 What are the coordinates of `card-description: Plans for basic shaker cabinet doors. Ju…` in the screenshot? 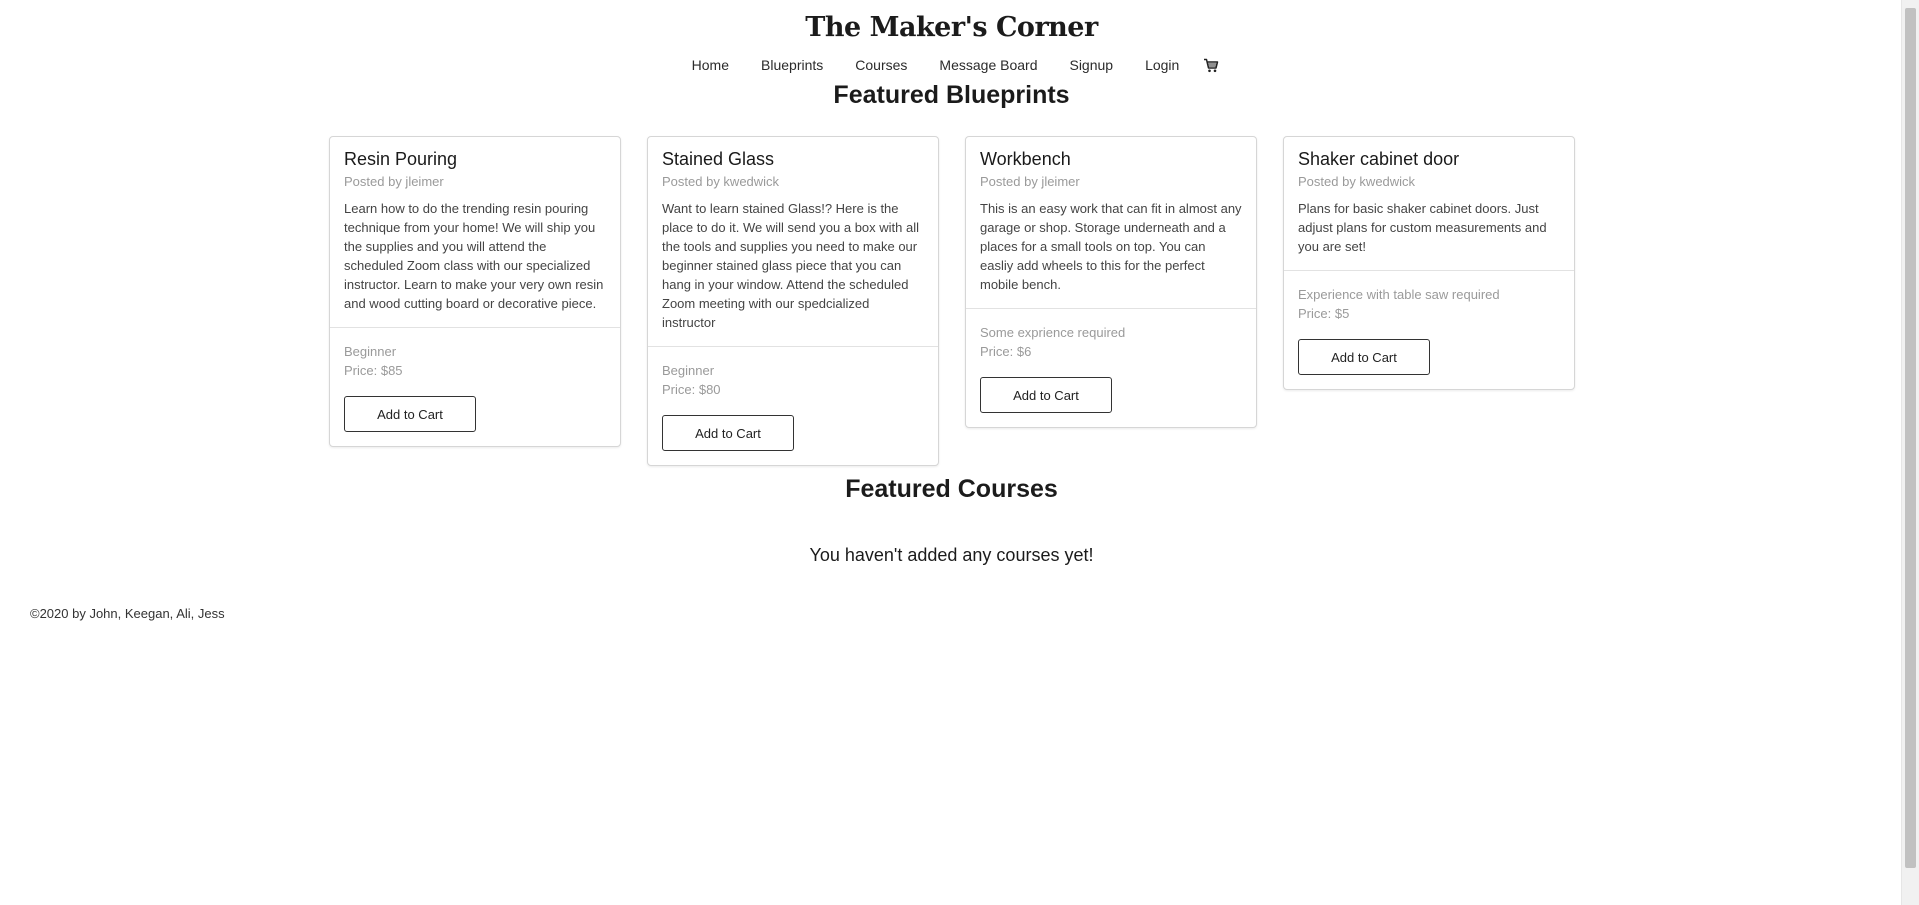 It's located at (1422, 227).